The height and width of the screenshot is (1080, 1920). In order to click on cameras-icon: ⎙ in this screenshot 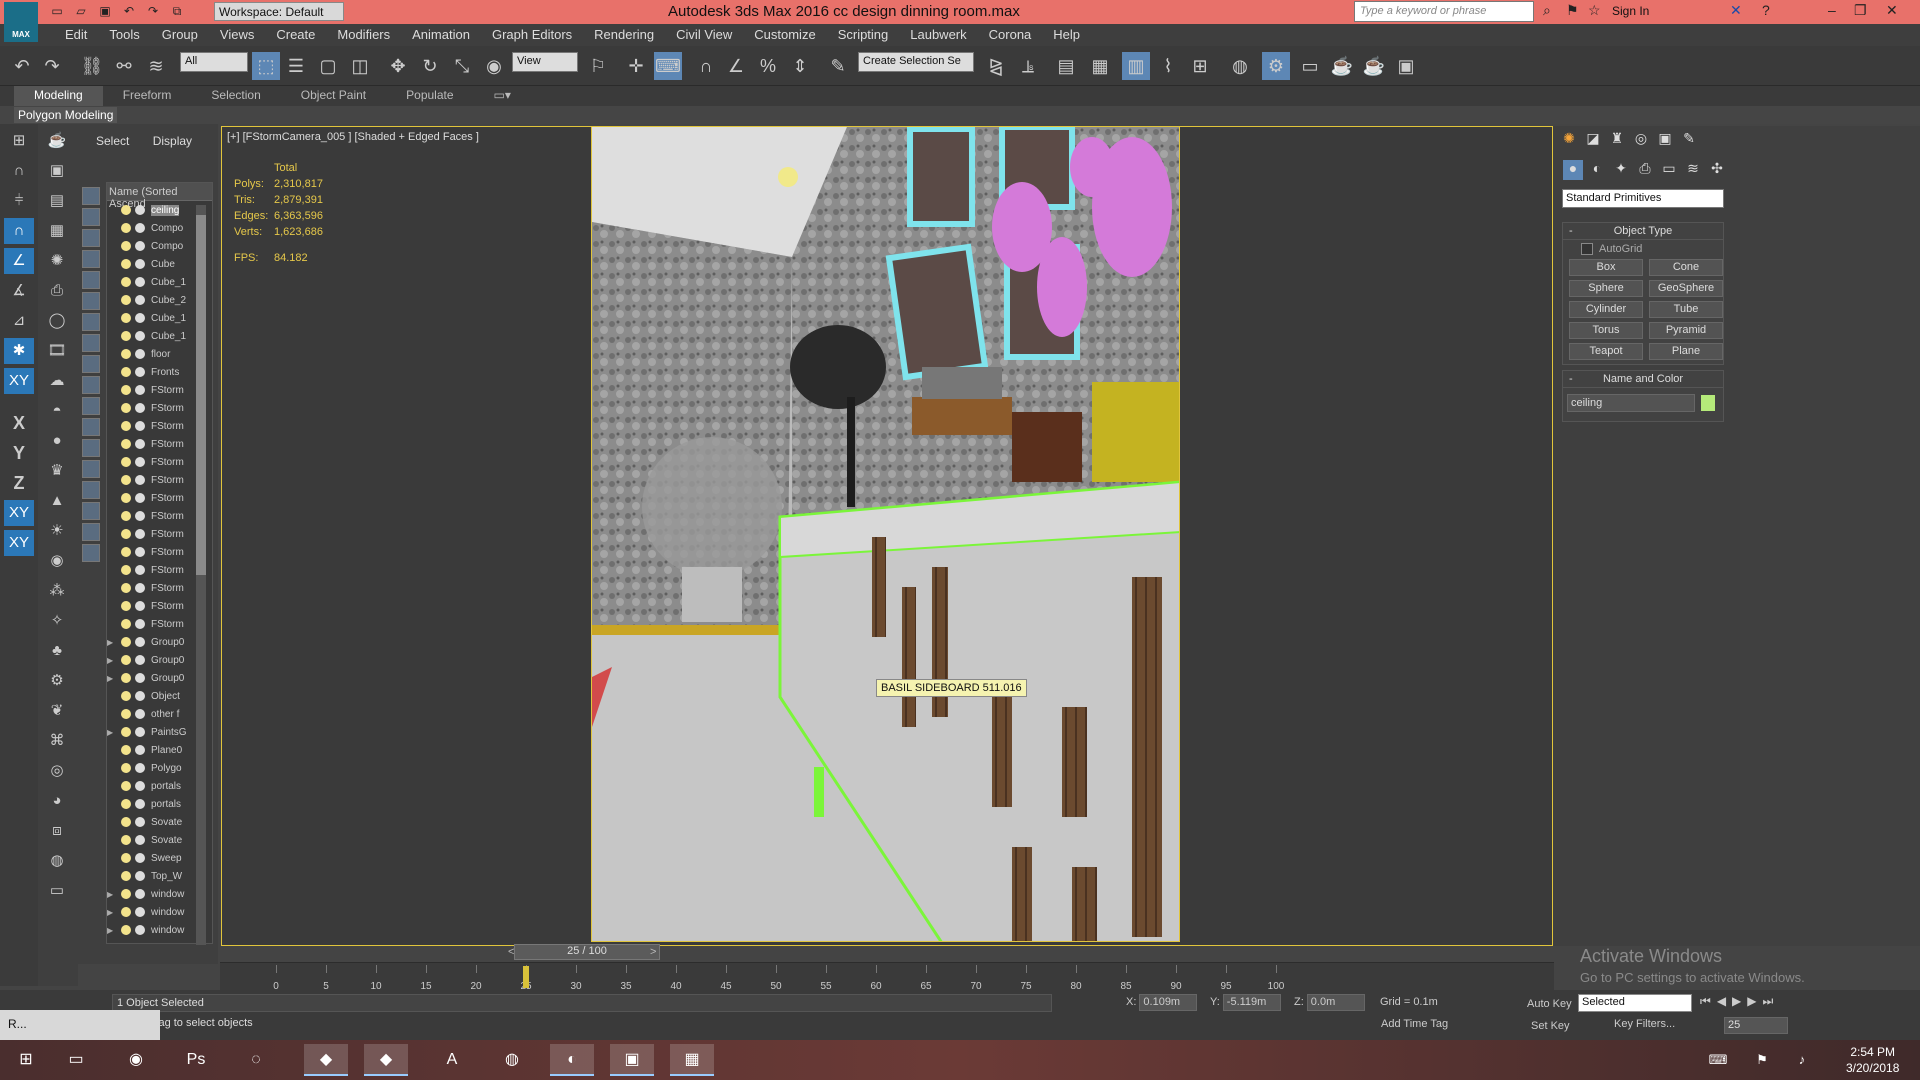, I will do `click(1645, 170)`.